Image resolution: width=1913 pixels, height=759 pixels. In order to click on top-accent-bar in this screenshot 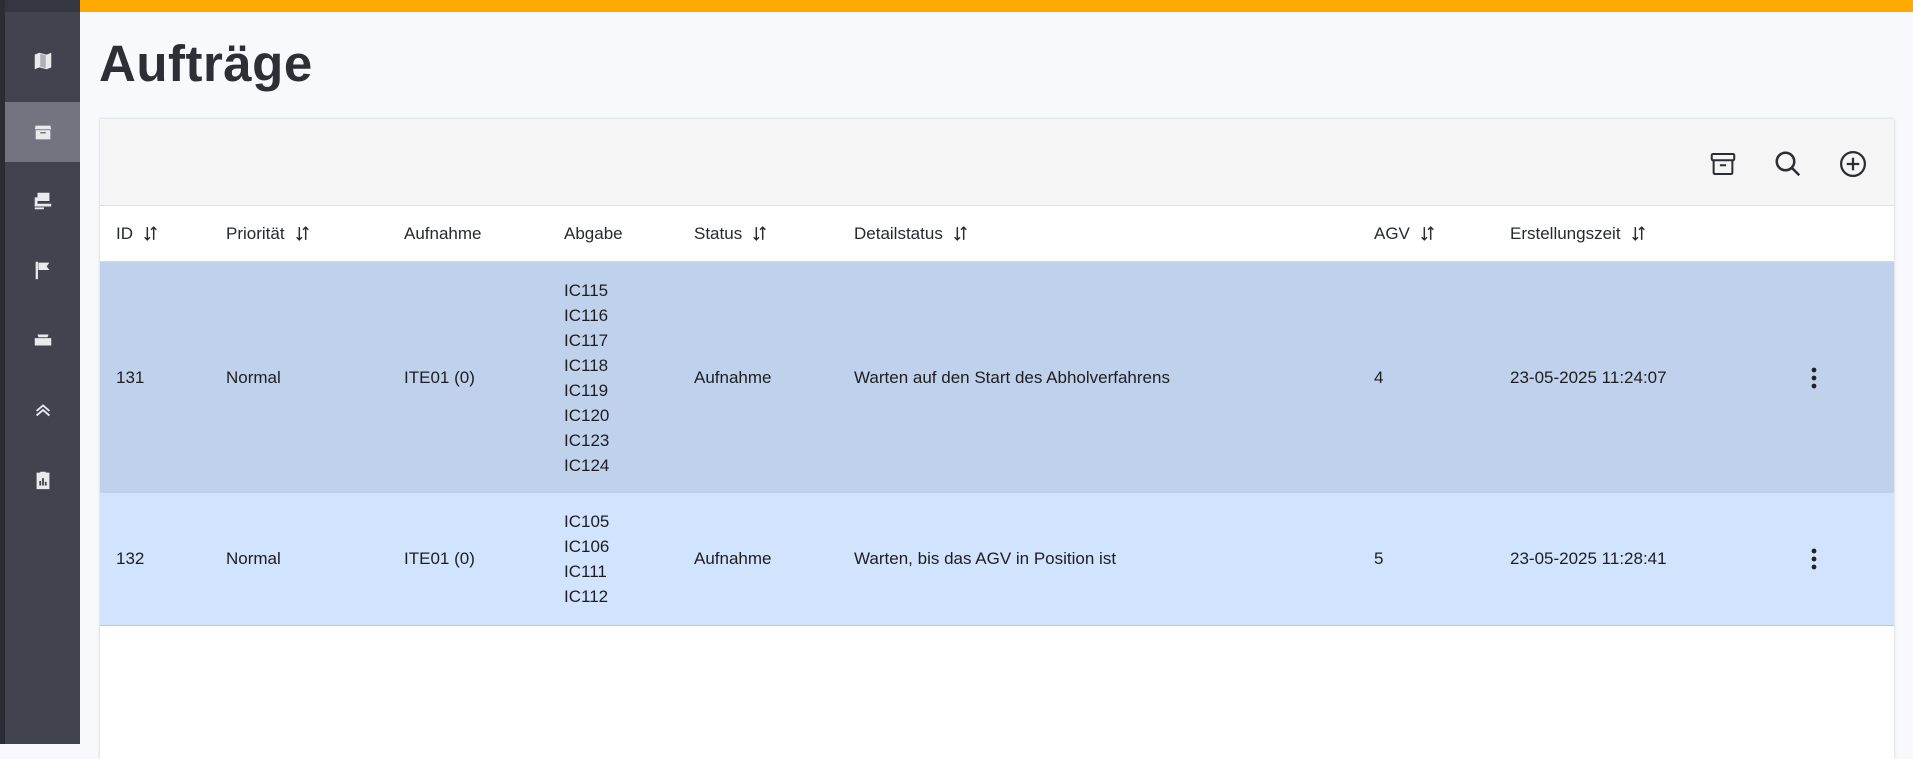, I will do `click(996, 6)`.